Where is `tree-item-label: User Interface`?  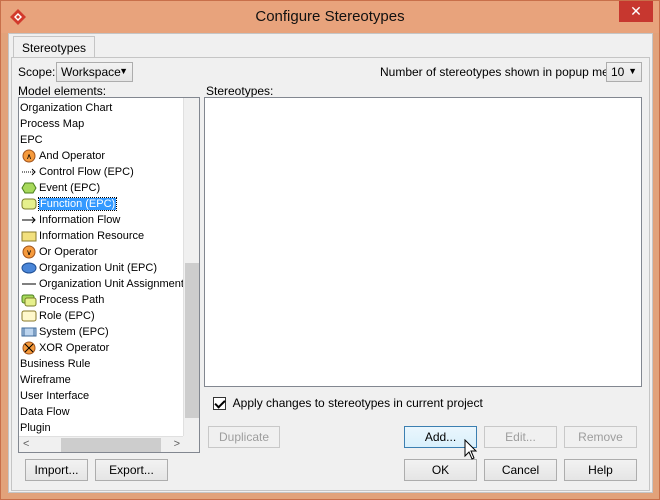 tree-item-label: User Interface is located at coordinates (55, 396).